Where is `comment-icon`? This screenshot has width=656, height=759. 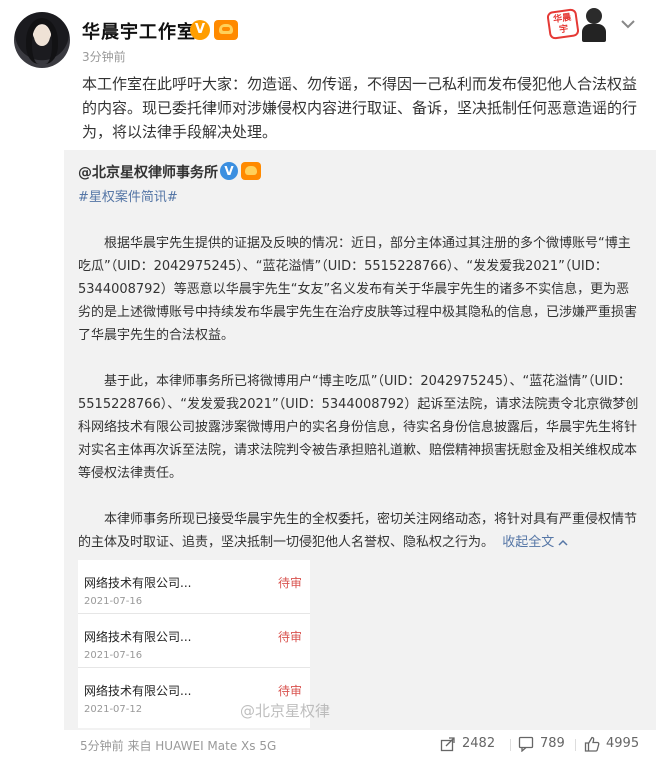 comment-icon is located at coordinates (526, 744).